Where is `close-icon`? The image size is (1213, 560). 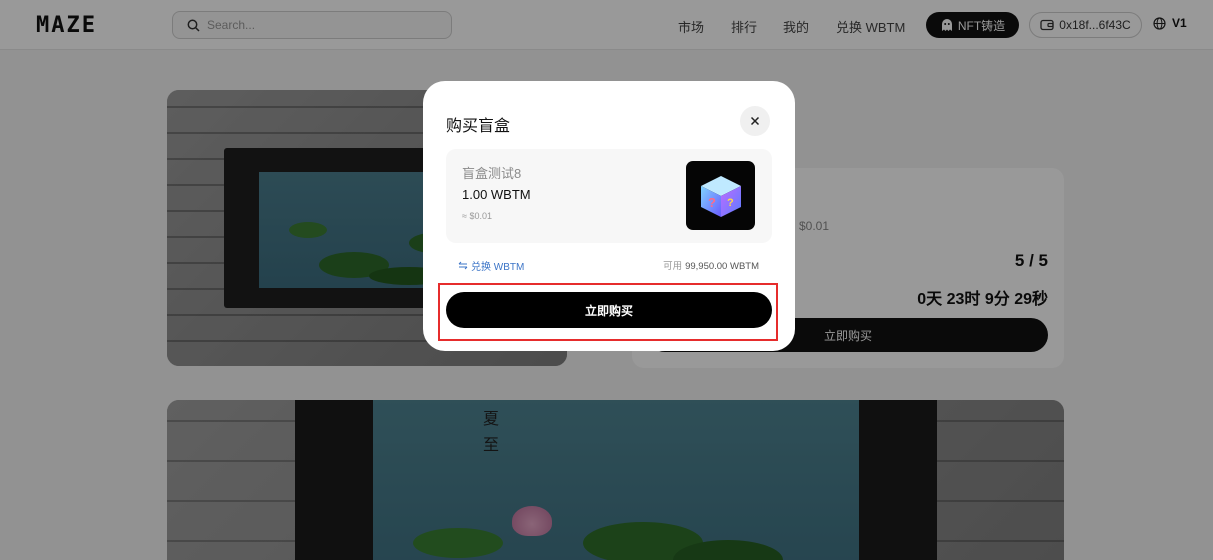 close-icon is located at coordinates (755, 121).